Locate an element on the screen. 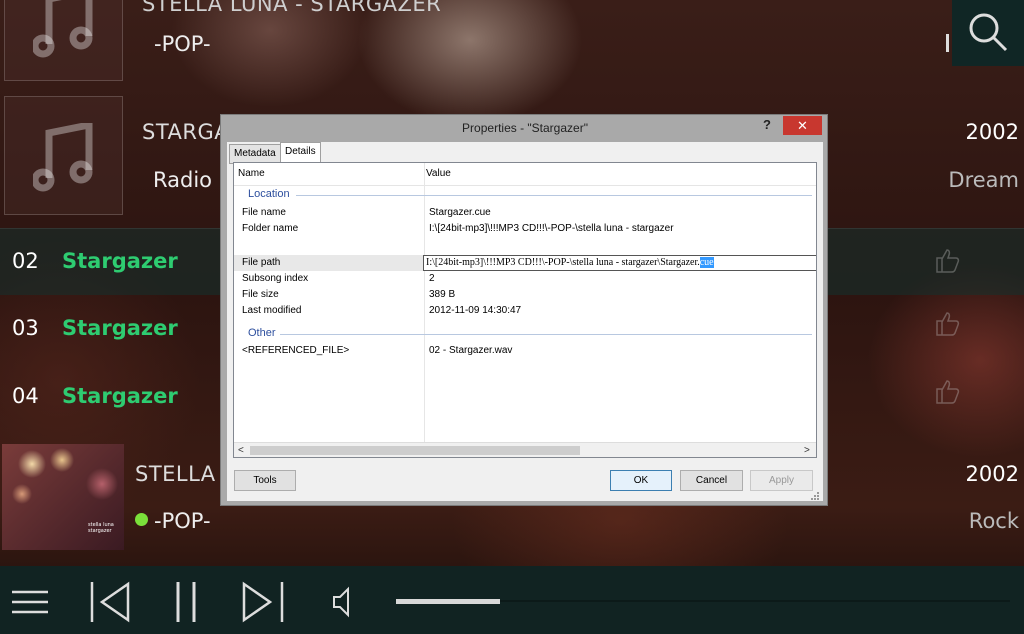  track-number: 02 is located at coordinates (25, 261).